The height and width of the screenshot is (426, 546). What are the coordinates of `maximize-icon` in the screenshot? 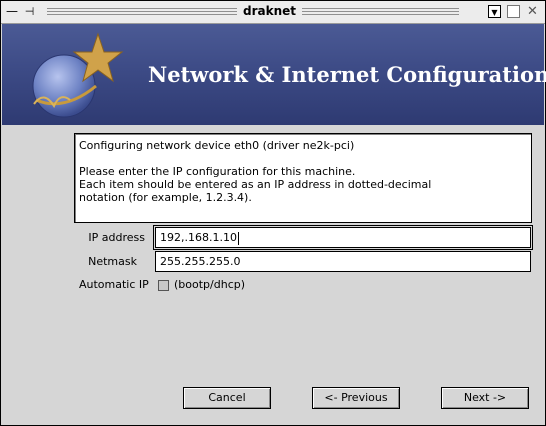 It's located at (513, 11).